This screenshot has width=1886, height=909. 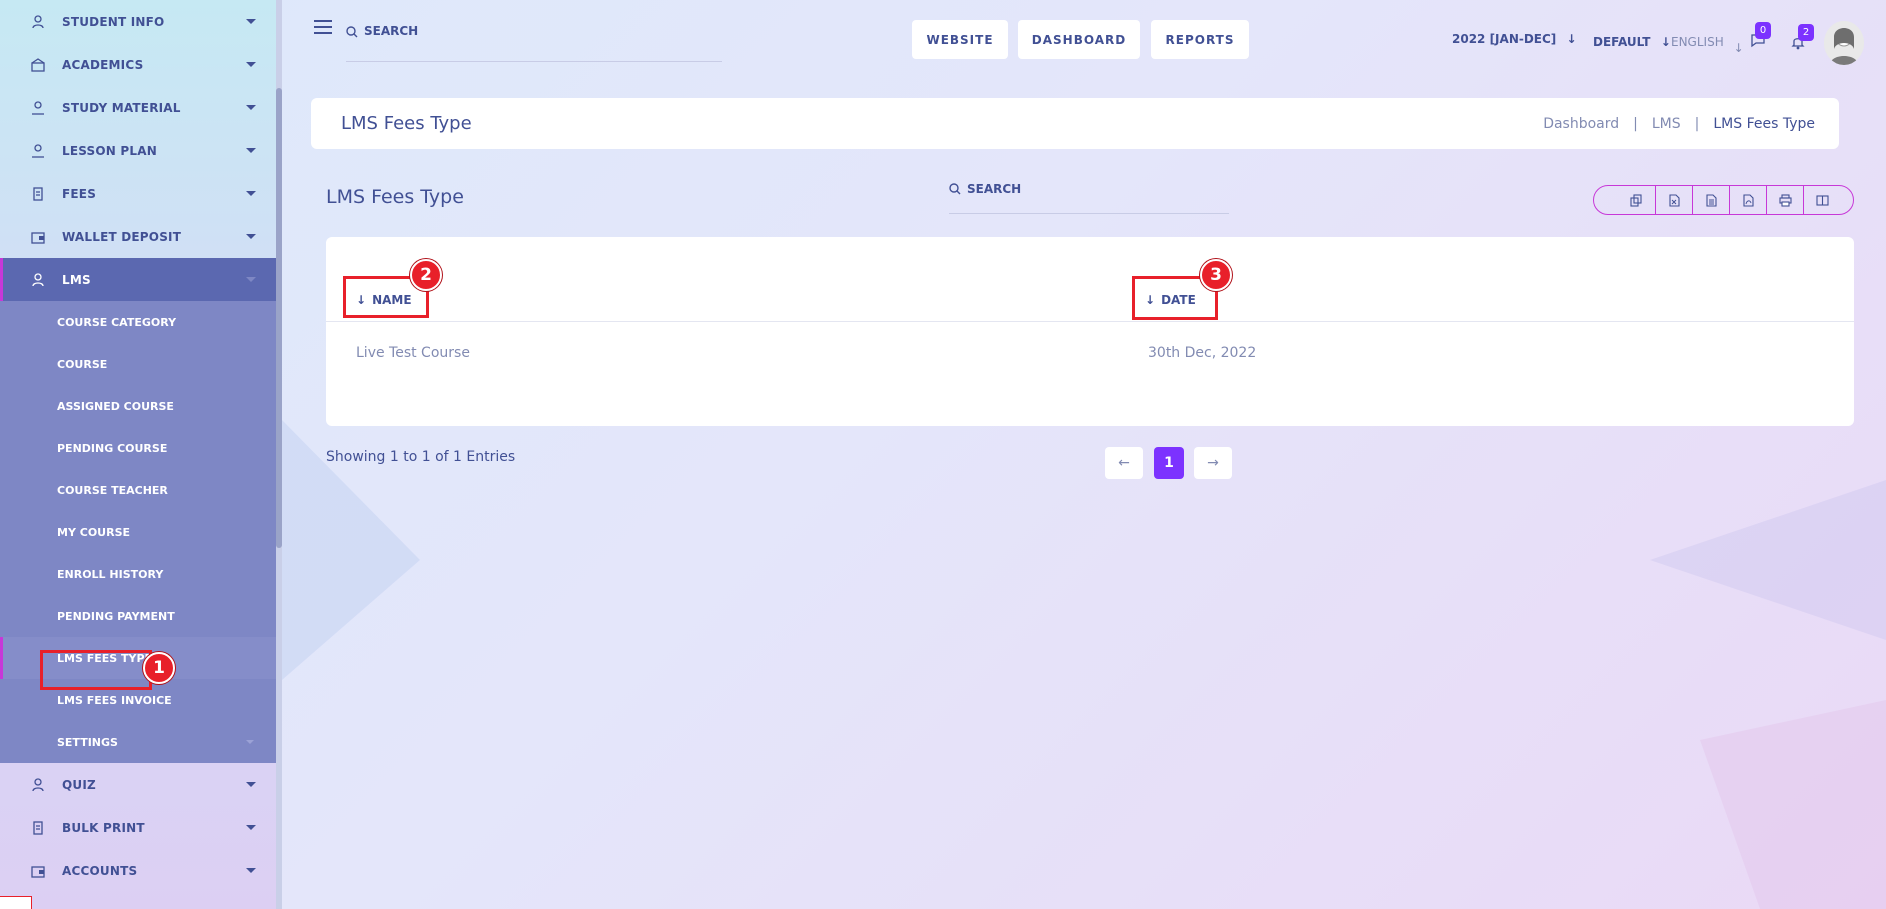 What do you see at coordinates (38, 65) in the screenshot?
I see `academics-icon` at bounding box center [38, 65].